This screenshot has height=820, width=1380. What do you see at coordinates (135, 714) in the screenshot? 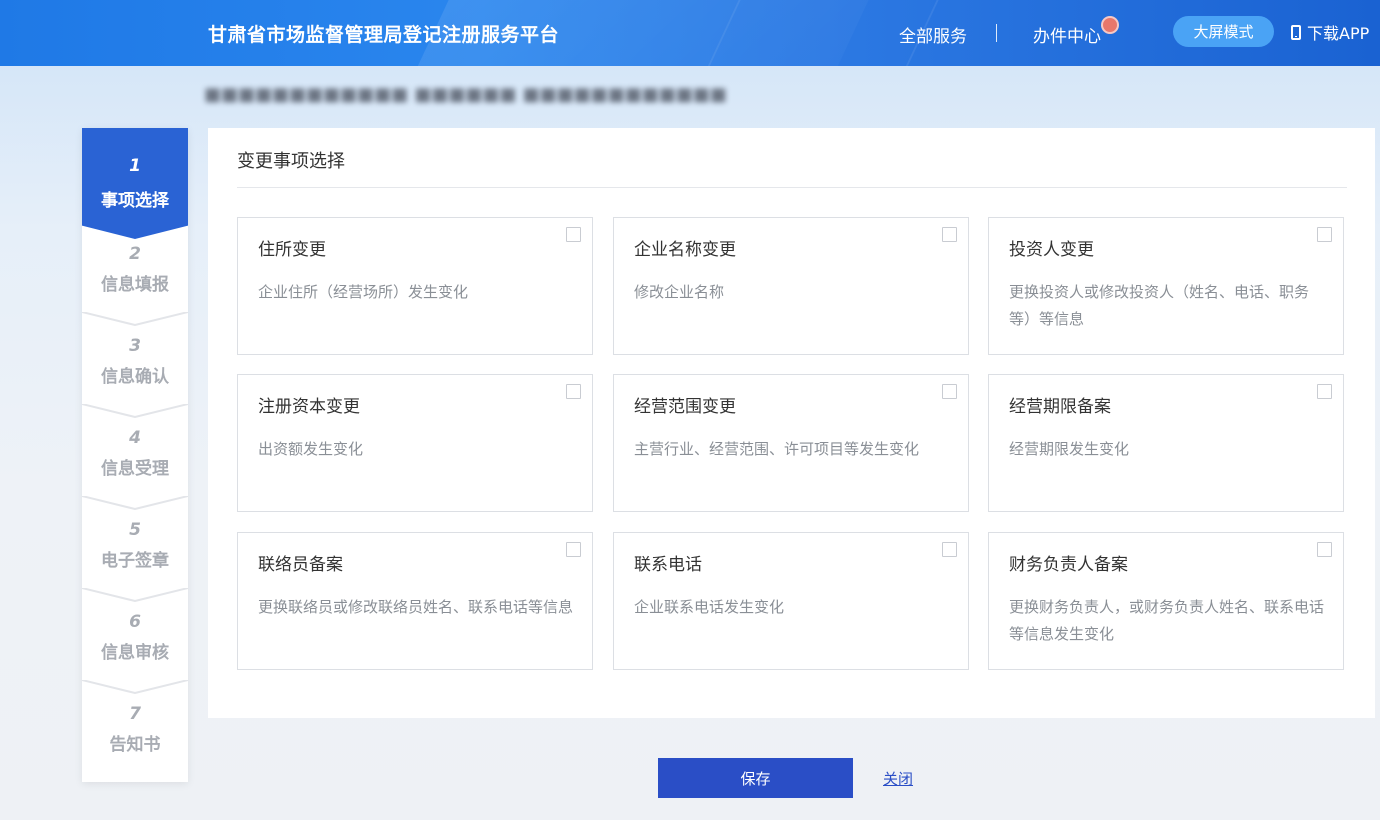
I see `step-number: 7` at bounding box center [135, 714].